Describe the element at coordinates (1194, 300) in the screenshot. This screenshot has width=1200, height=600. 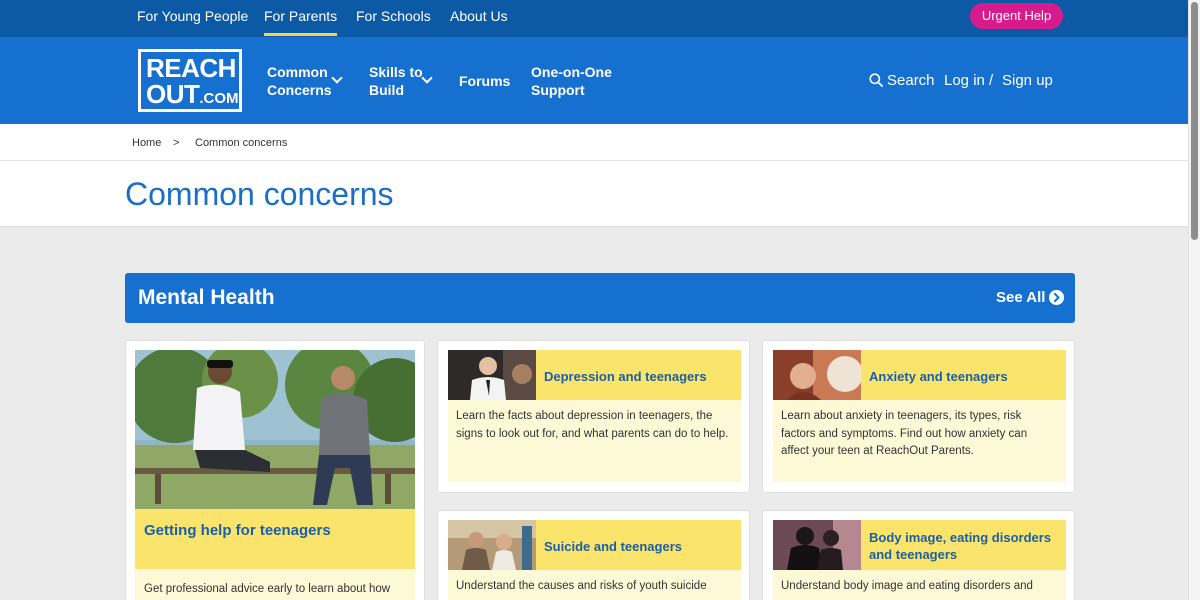
I see `page-scrollbar` at that location.